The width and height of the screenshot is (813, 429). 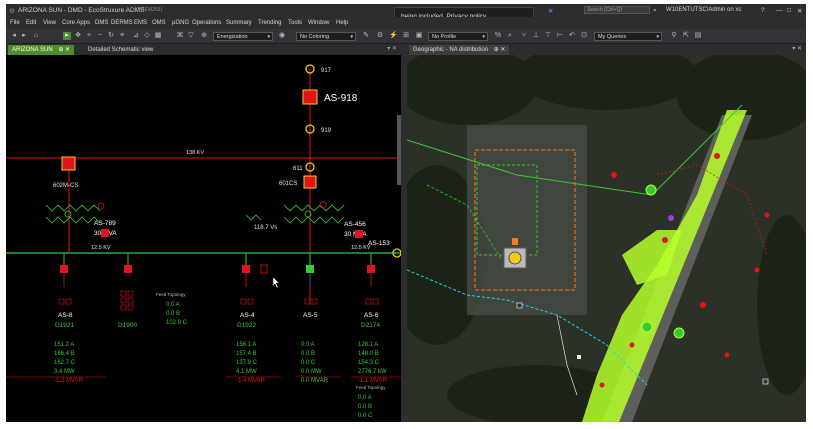 What do you see at coordinates (548, 36) in the screenshot?
I see `align-icon: ⊤` at bounding box center [548, 36].